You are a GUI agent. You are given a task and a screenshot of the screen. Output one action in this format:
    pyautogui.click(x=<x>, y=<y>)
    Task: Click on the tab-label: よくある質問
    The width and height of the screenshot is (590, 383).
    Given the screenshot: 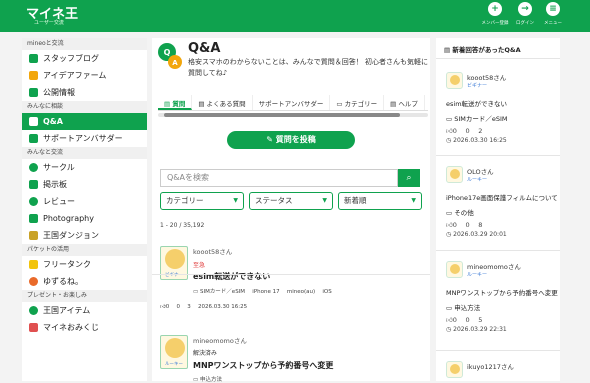 What is the action you would take?
    pyautogui.click(x=226, y=104)
    